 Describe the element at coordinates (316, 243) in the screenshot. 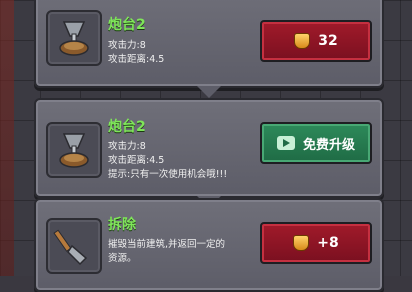

I see `demolish-button: +8` at that location.